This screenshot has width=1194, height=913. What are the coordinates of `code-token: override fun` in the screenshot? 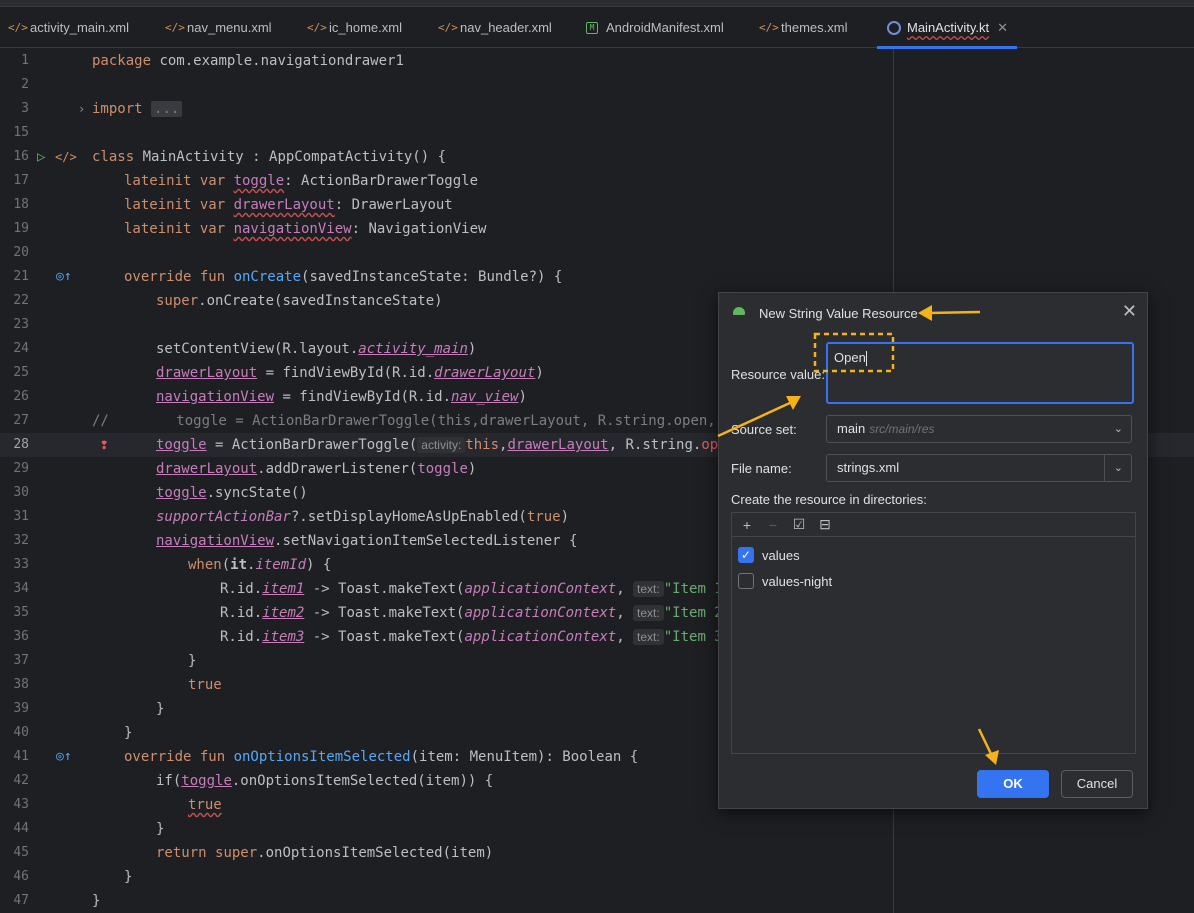 It's located at (179, 757).